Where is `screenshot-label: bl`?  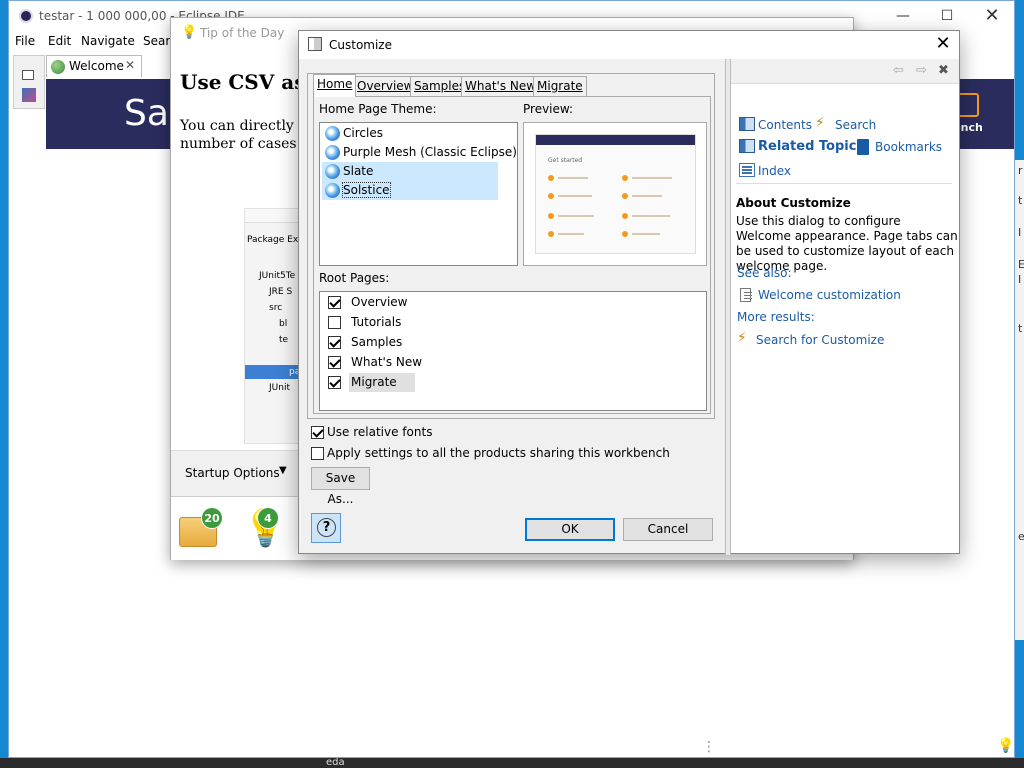
screenshot-label: bl is located at coordinates (283, 324).